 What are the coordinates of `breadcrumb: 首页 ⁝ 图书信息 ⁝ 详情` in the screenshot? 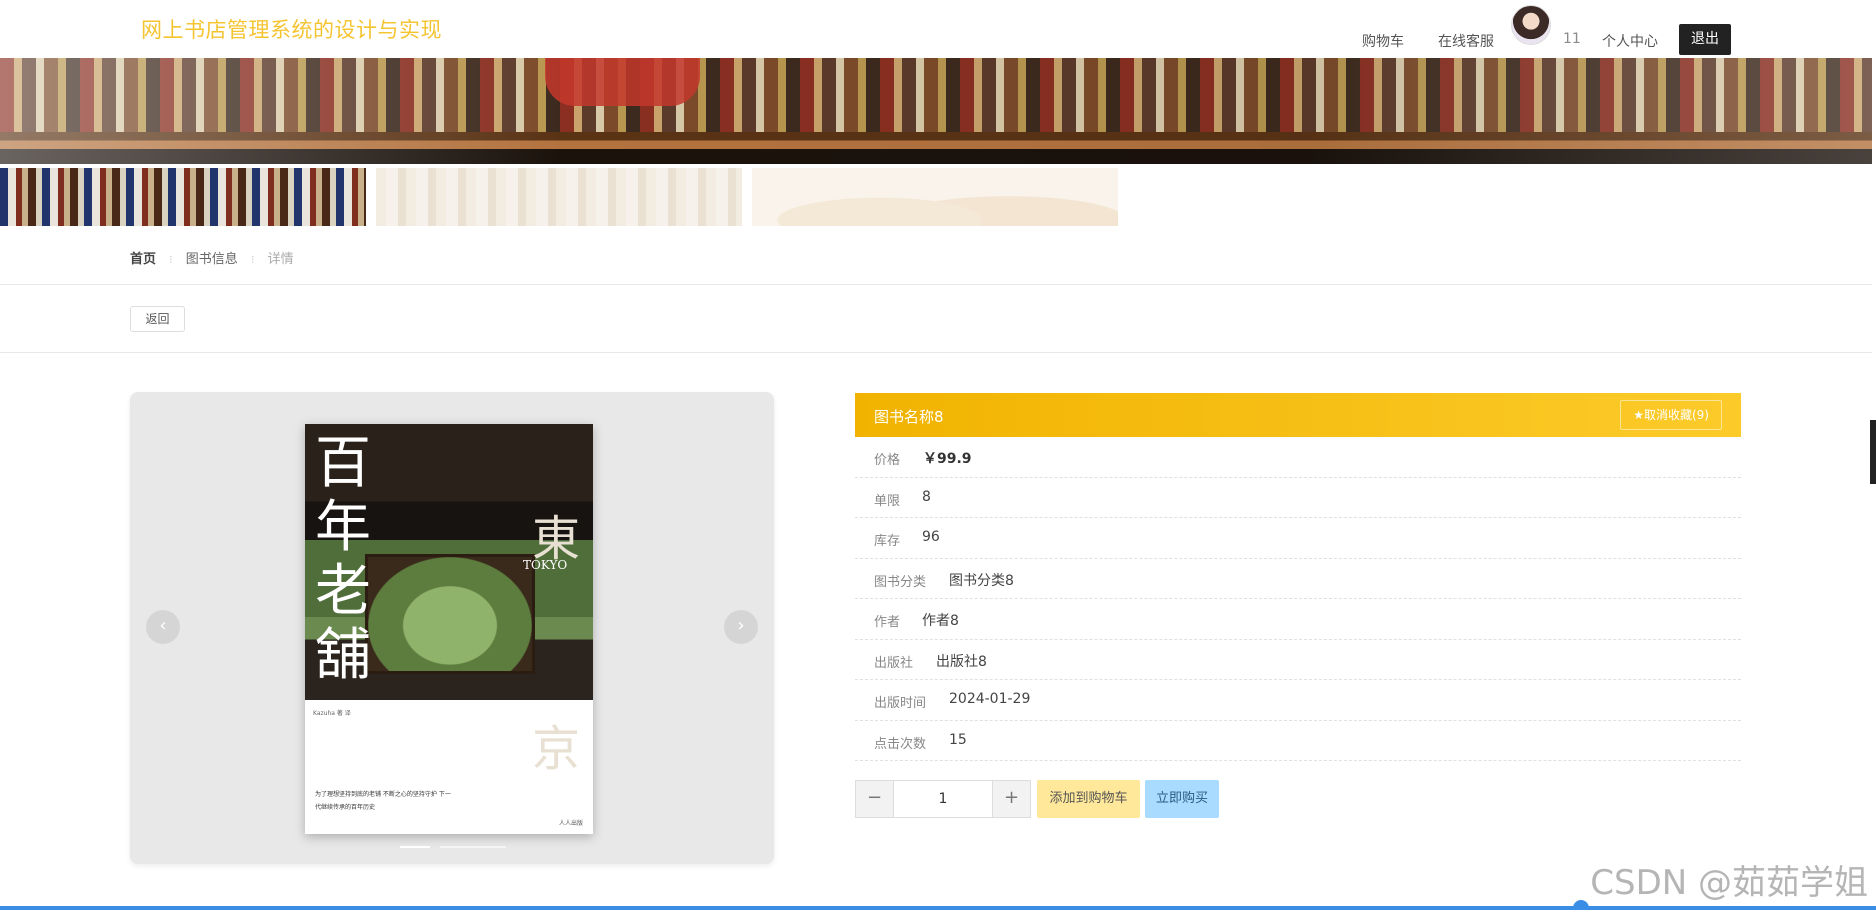 It's located at (212, 257).